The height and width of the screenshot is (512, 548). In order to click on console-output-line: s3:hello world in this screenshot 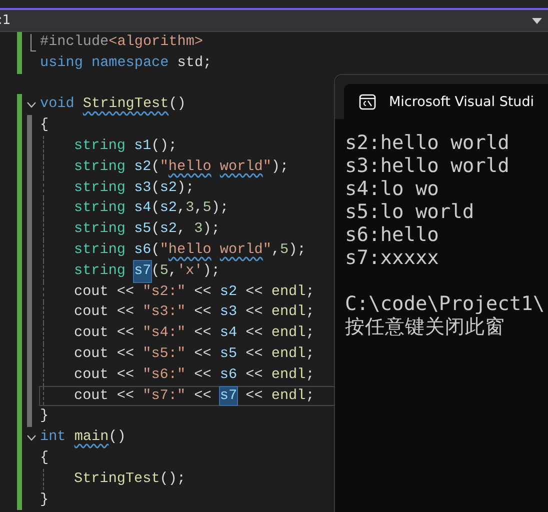, I will do `click(427, 165)`.